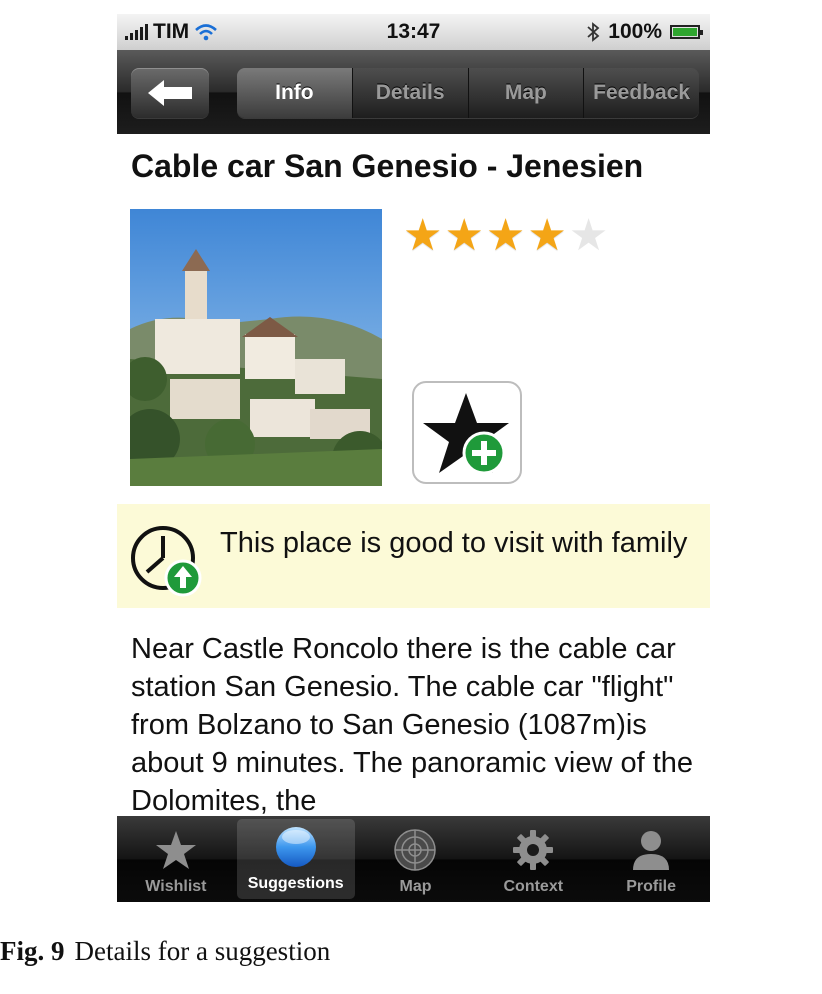 Image resolution: width=822 pixels, height=994 pixels. I want to click on tabbar-item-map: Map, so click(416, 859).